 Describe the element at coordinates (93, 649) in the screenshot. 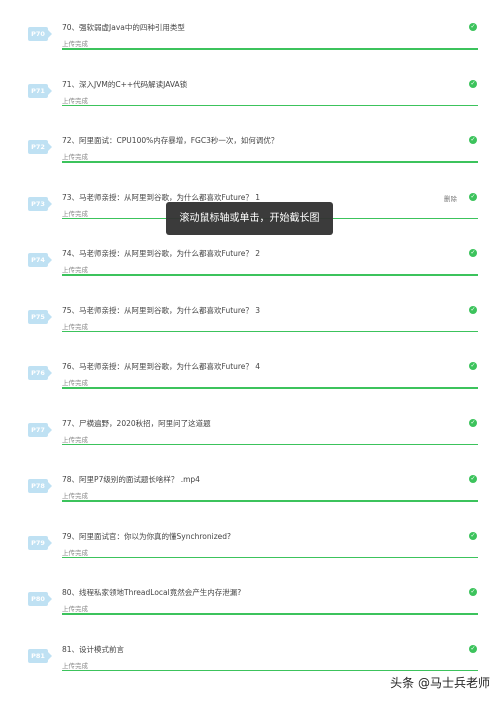

I see `item-title: 81、设计模式前言` at that location.